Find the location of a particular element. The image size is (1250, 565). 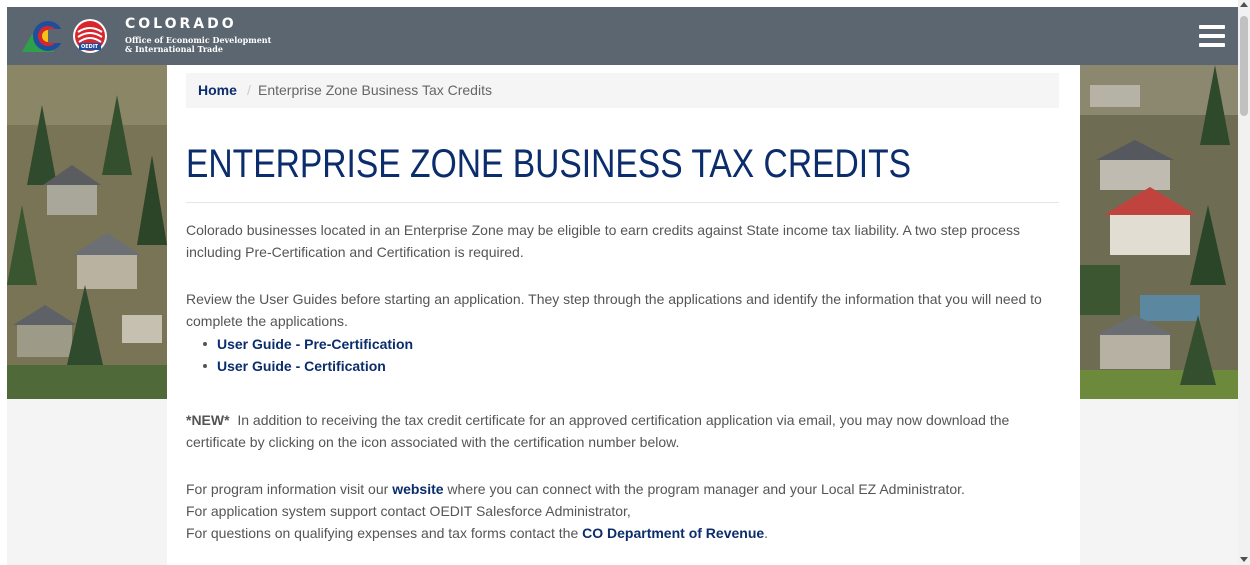

hamburger-menu-button is located at coordinates (1212, 36).